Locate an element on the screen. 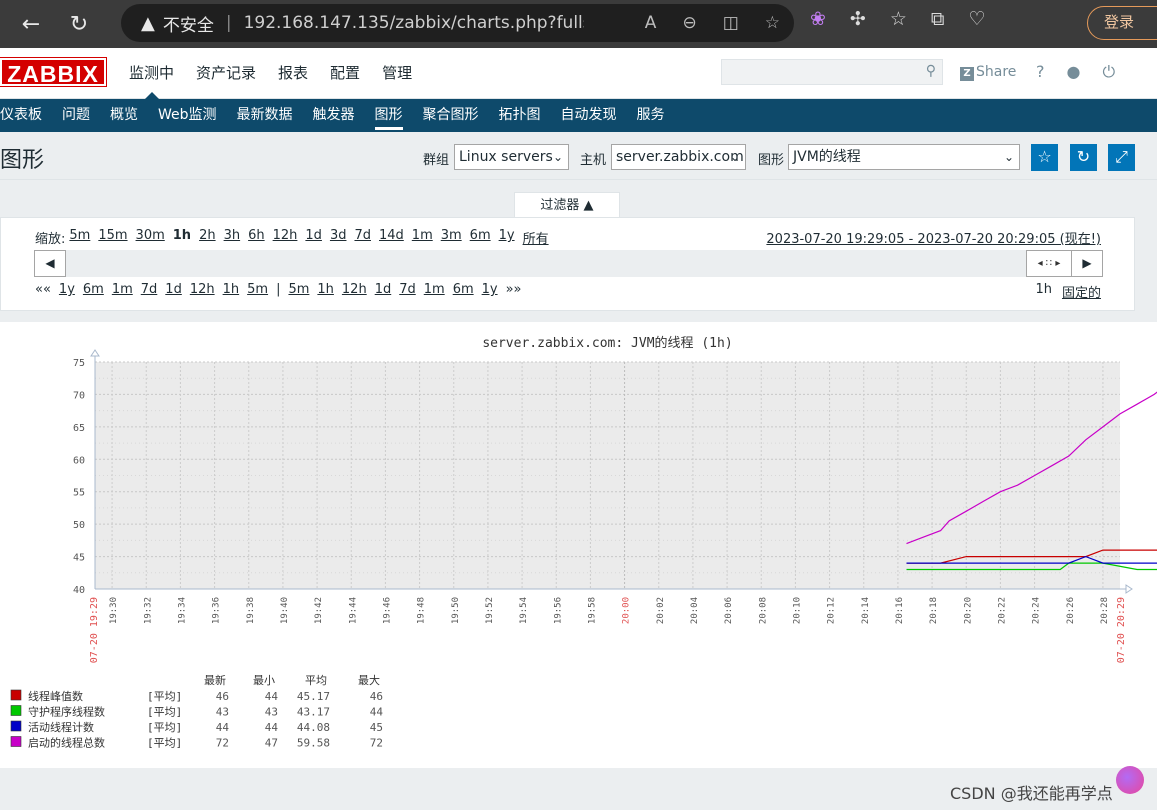 Image resolution: width=1157 pixels, height=810 pixels. refresh-button: ↻ is located at coordinates (1083, 157).